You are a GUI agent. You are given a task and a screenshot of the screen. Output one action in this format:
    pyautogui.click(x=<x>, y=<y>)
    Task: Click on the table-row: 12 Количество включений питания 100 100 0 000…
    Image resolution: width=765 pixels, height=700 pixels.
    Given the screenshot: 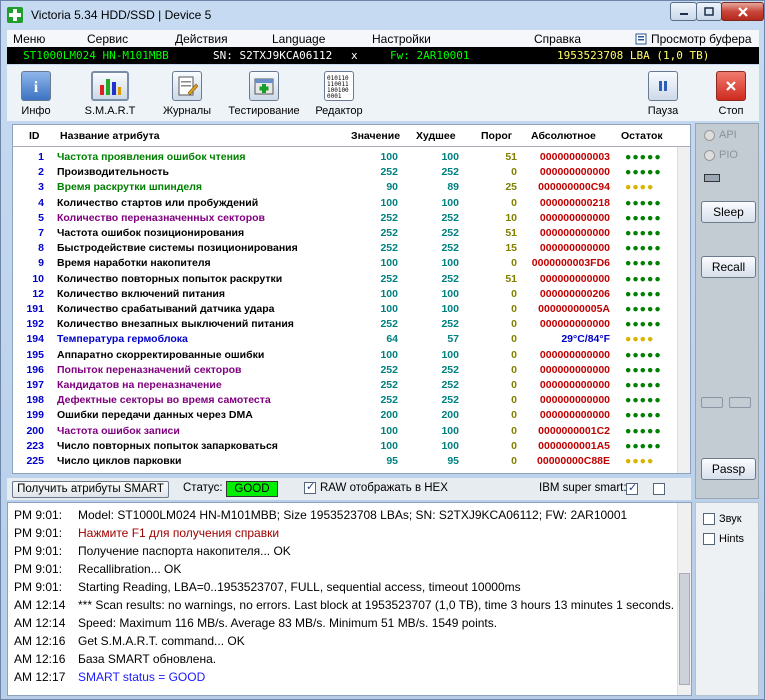 What is the action you would take?
    pyautogui.click(x=344, y=294)
    